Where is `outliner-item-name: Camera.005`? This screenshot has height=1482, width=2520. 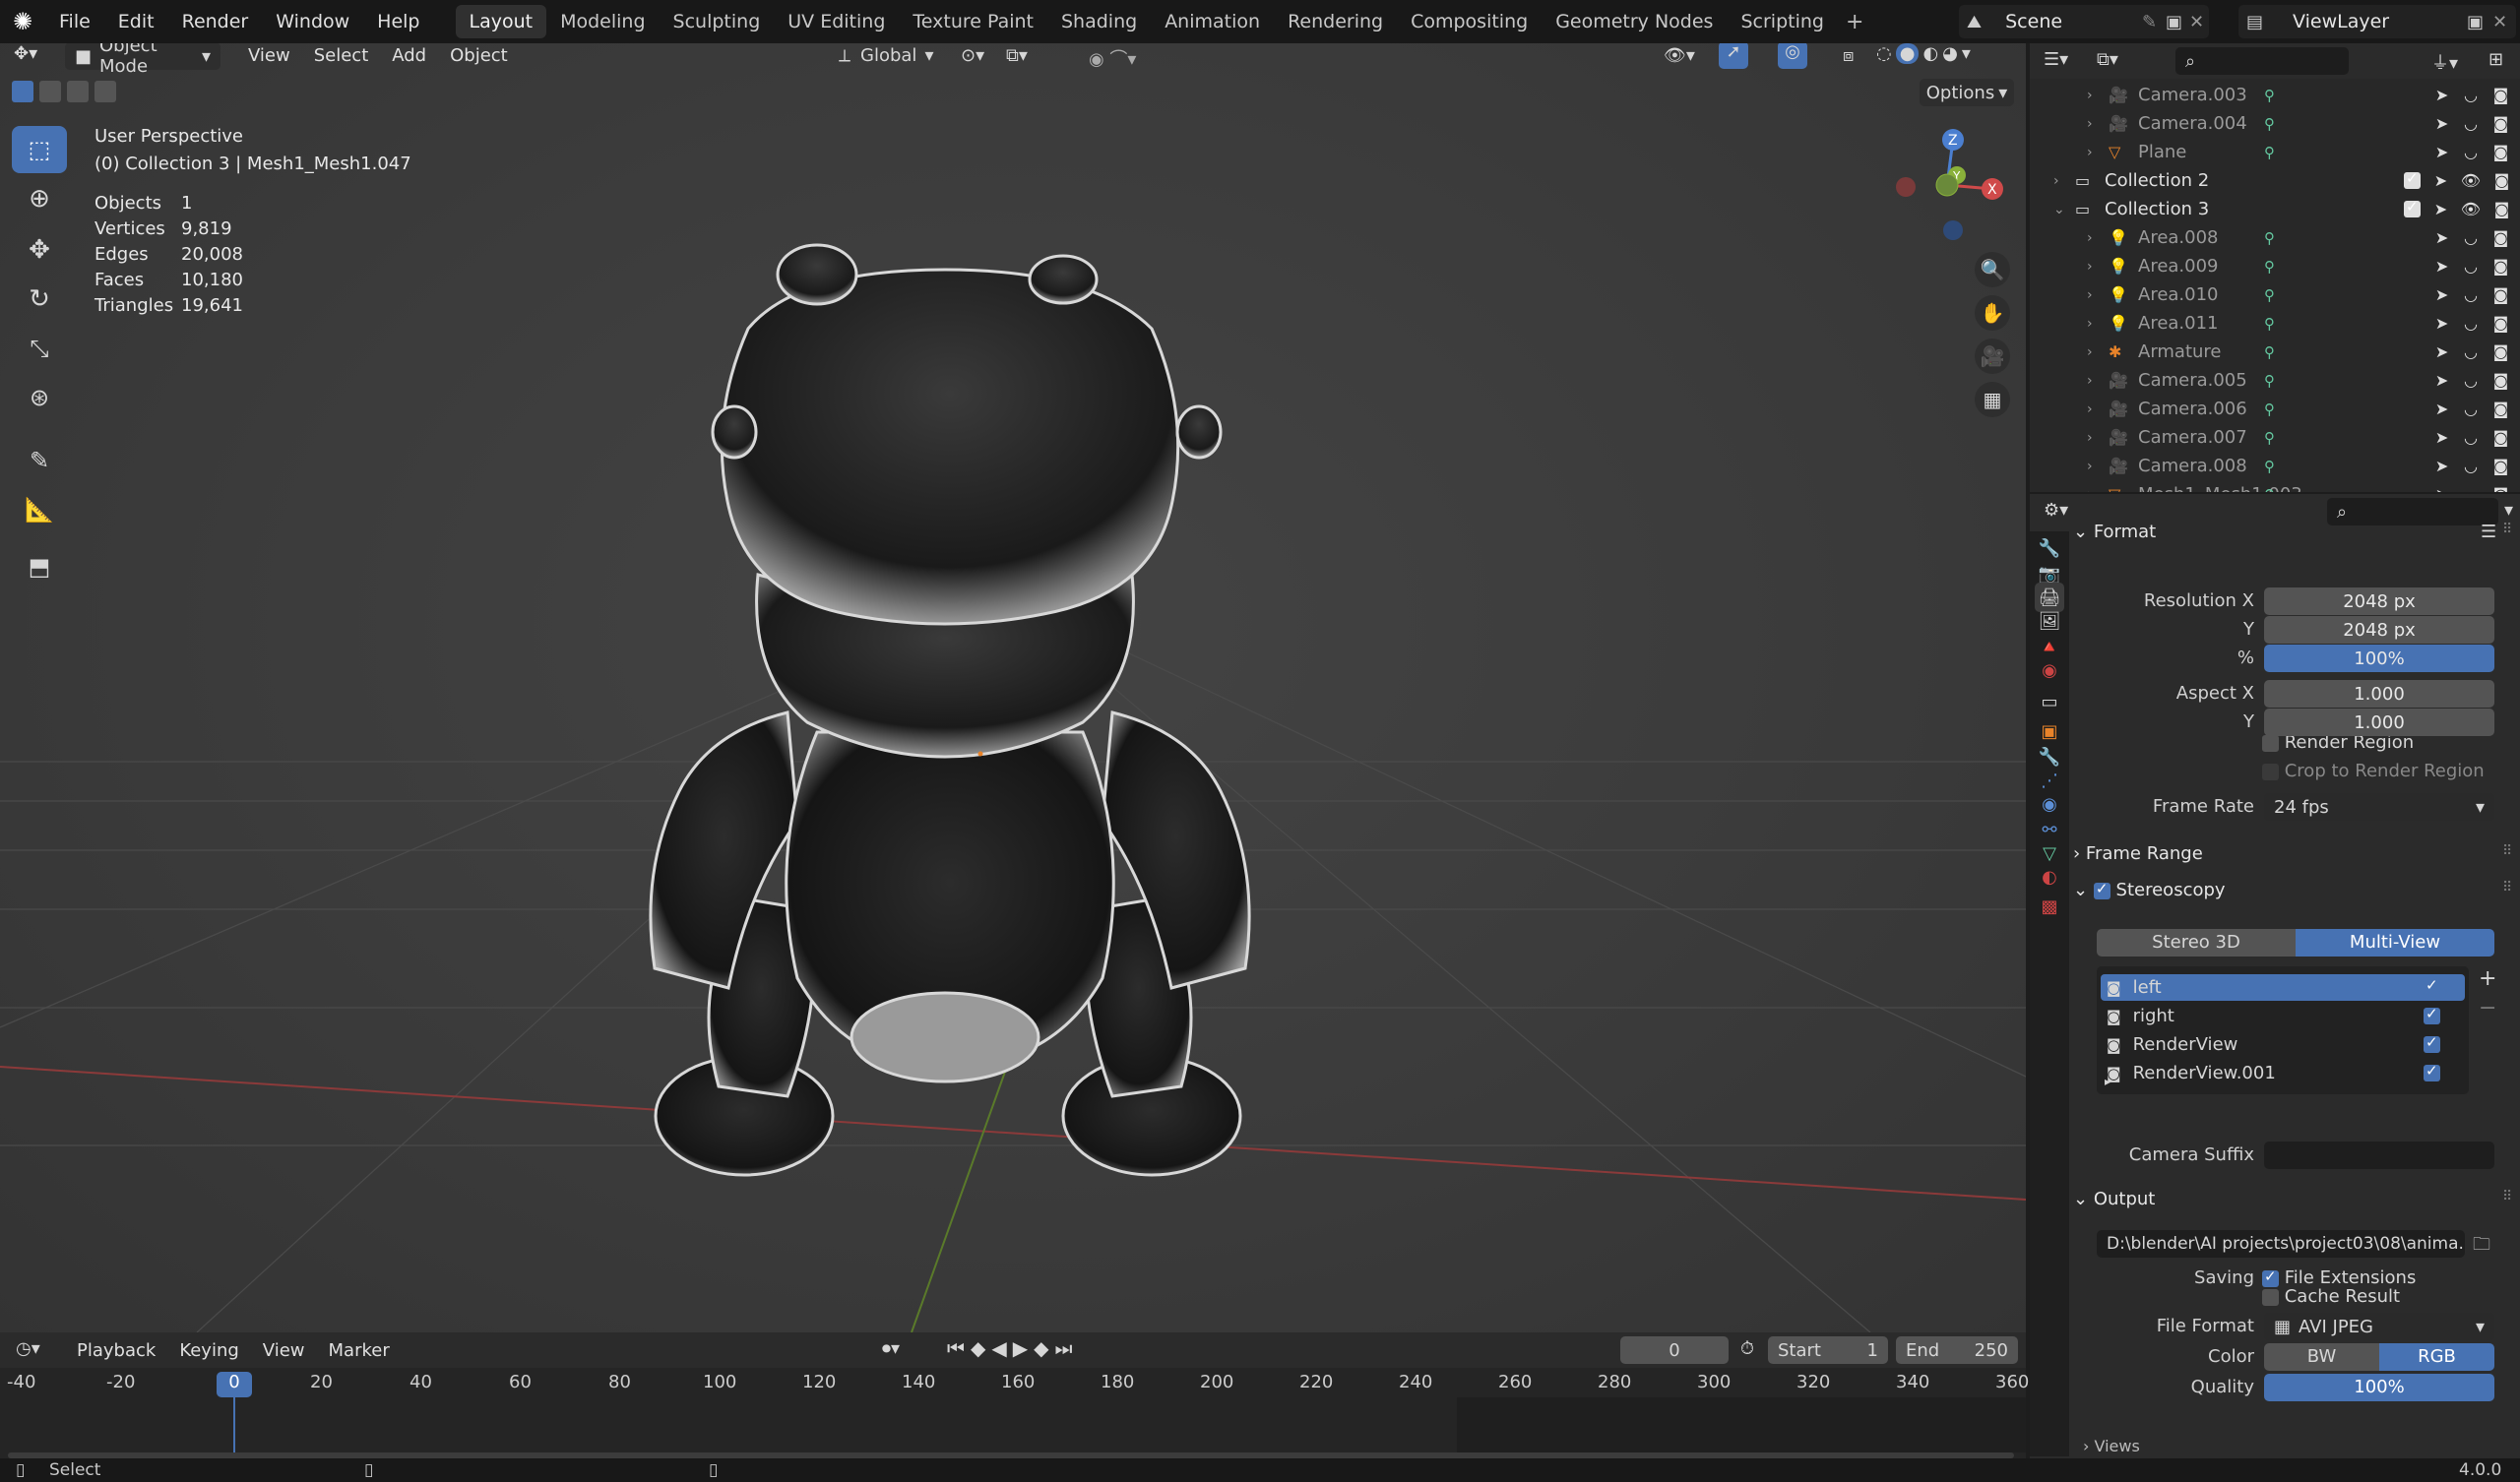 outliner-item-name: Camera.005 is located at coordinates (2192, 380).